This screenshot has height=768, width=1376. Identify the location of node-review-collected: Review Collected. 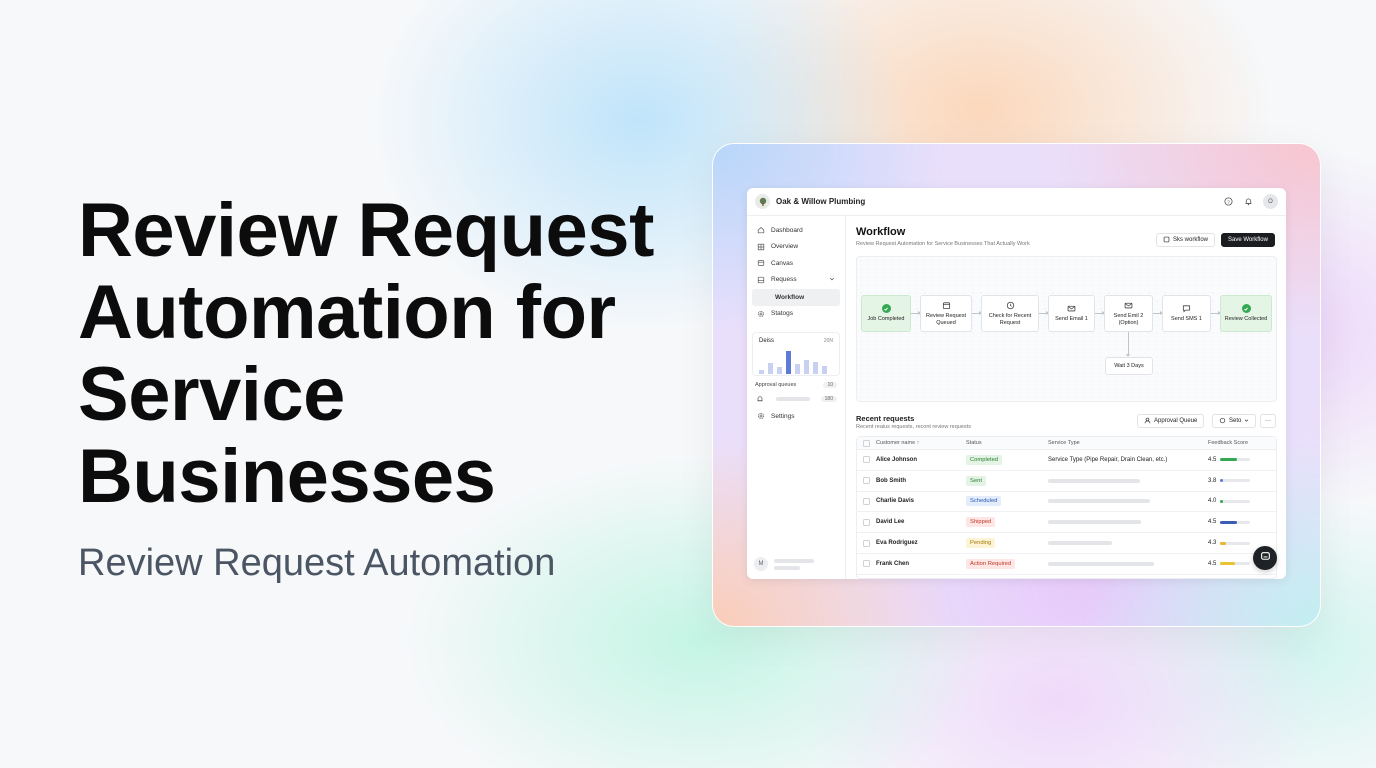
(1246, 313).